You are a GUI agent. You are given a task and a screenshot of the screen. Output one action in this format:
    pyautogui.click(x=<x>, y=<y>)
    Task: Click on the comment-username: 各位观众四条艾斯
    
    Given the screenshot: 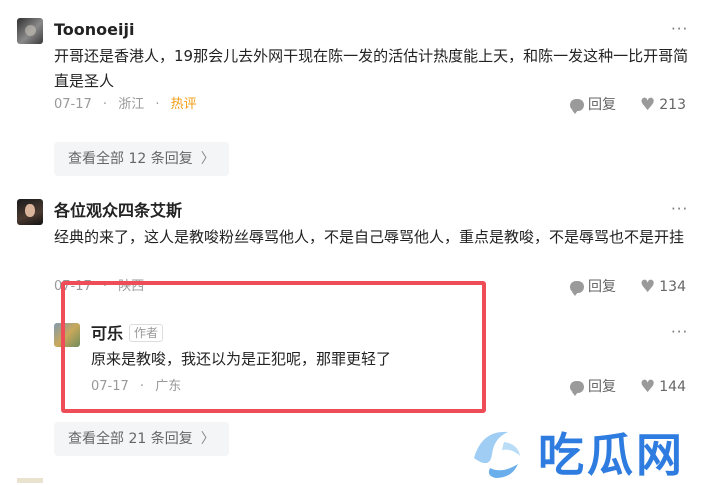 What is the action you would take?
    pyautogui.click(x=118, y=211)
    